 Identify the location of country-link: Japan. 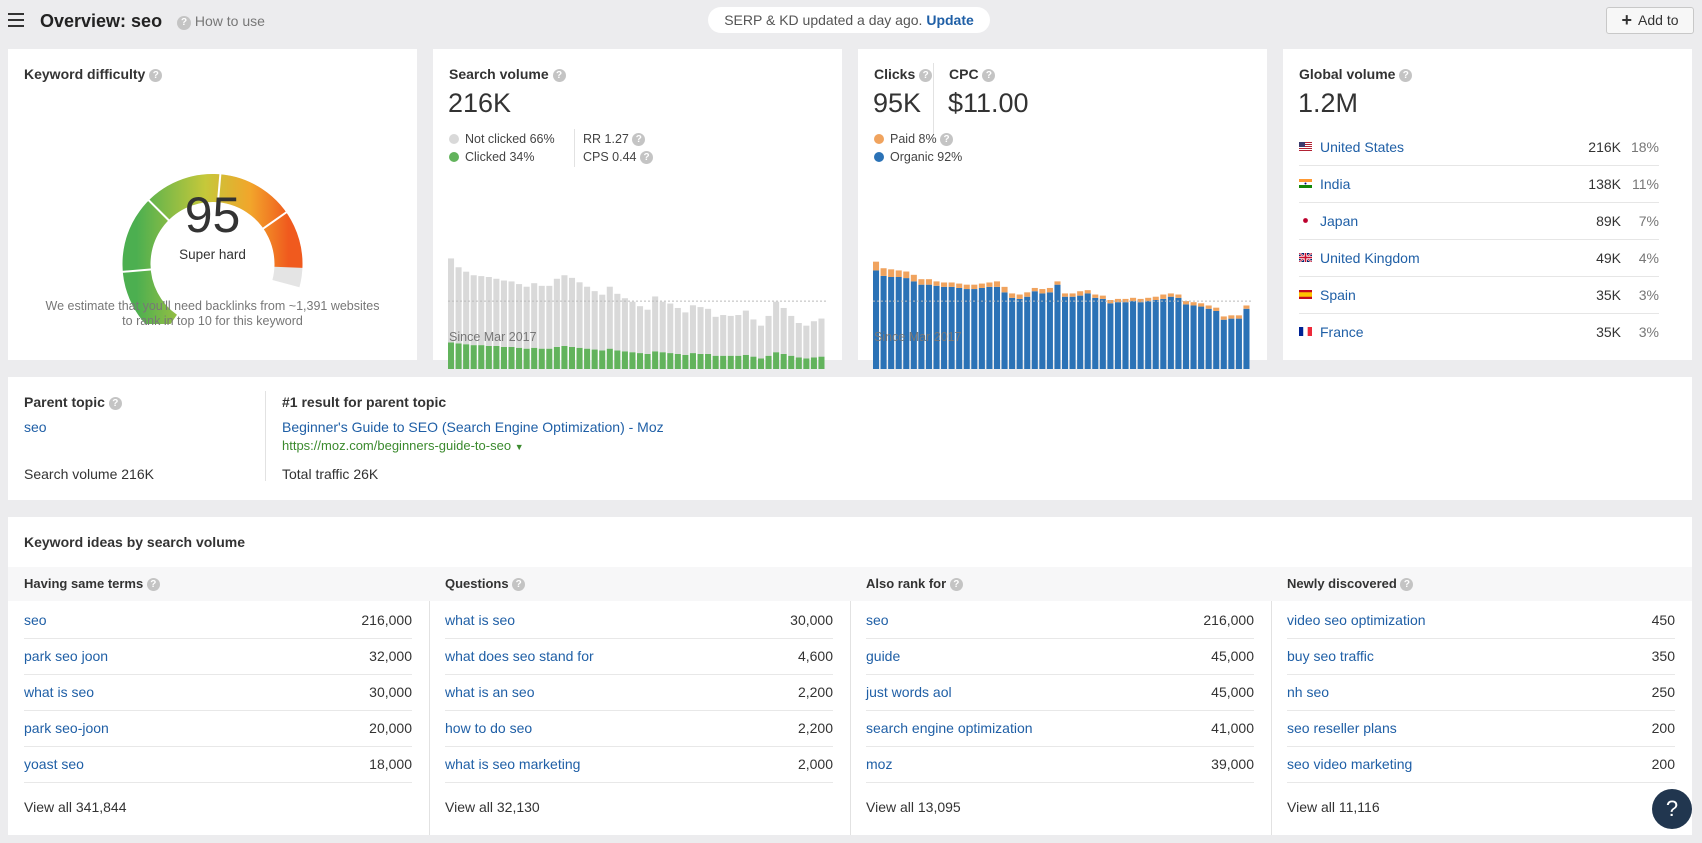
(1339, 221).